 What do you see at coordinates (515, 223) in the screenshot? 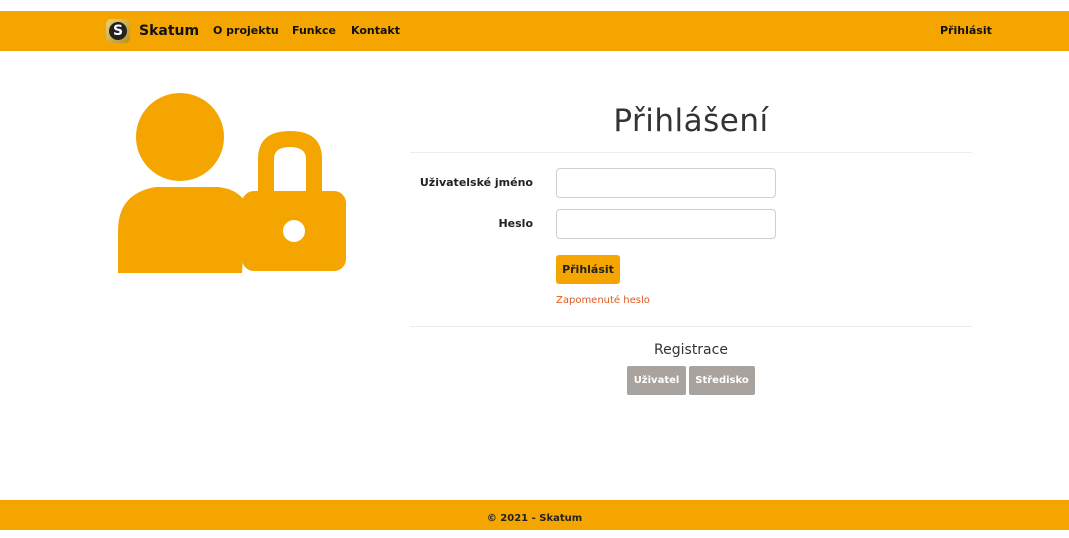
I see `password-label: Heslo` at bounding box center [515, 223].